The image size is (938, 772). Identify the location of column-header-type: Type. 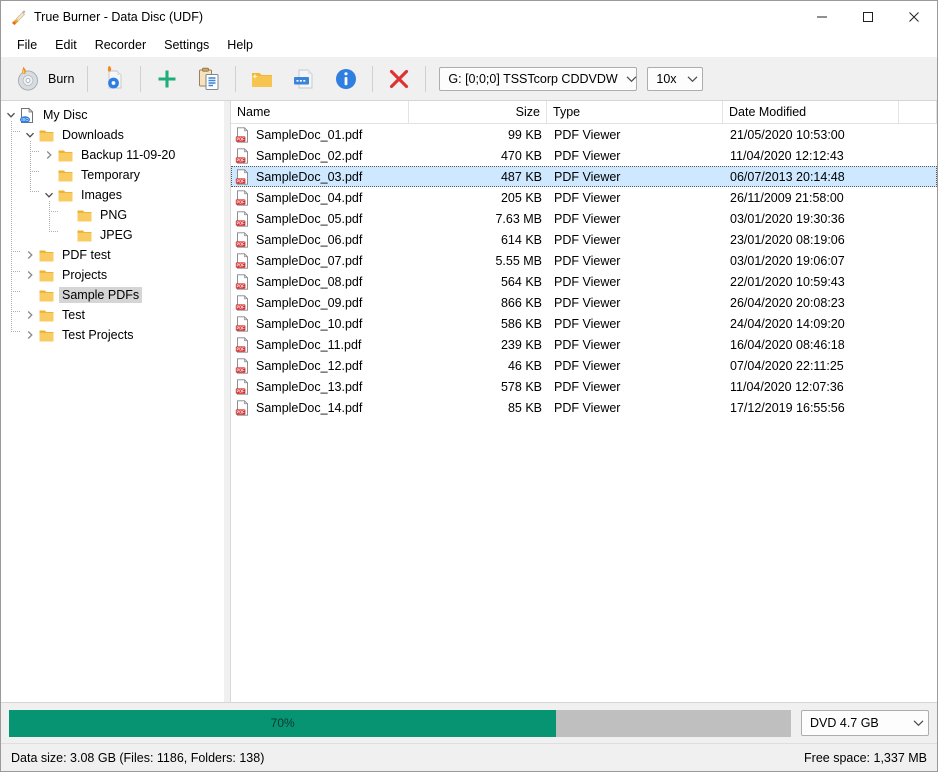
(635, 112).